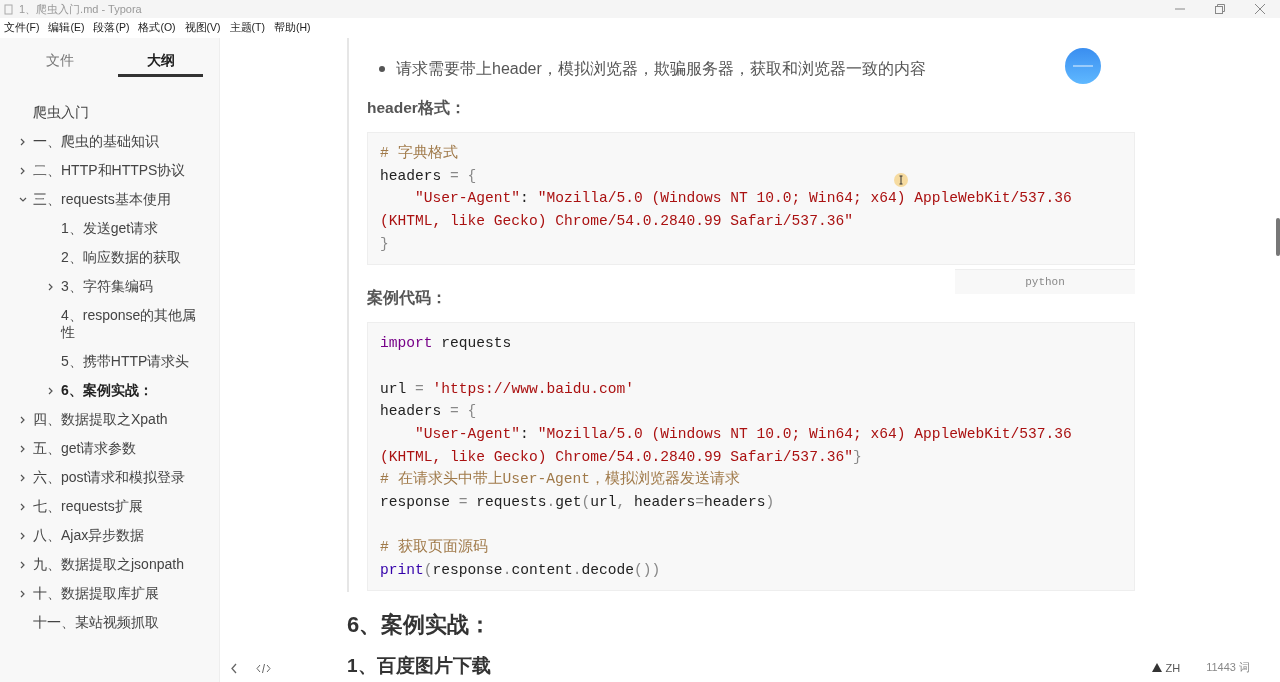 The height and width of the screenshot is (682, 1280). What do you see at coordinates (1045, 282) in the screenshot?
I see `language-label: python` at bounding box center [1045, 282].